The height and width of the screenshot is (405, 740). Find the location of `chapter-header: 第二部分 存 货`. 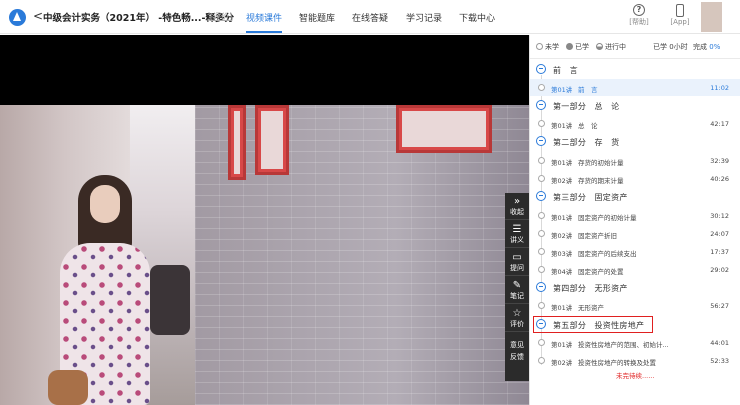

chapter-header: 第二部分 存 货 is located at coordinates (635, 141).